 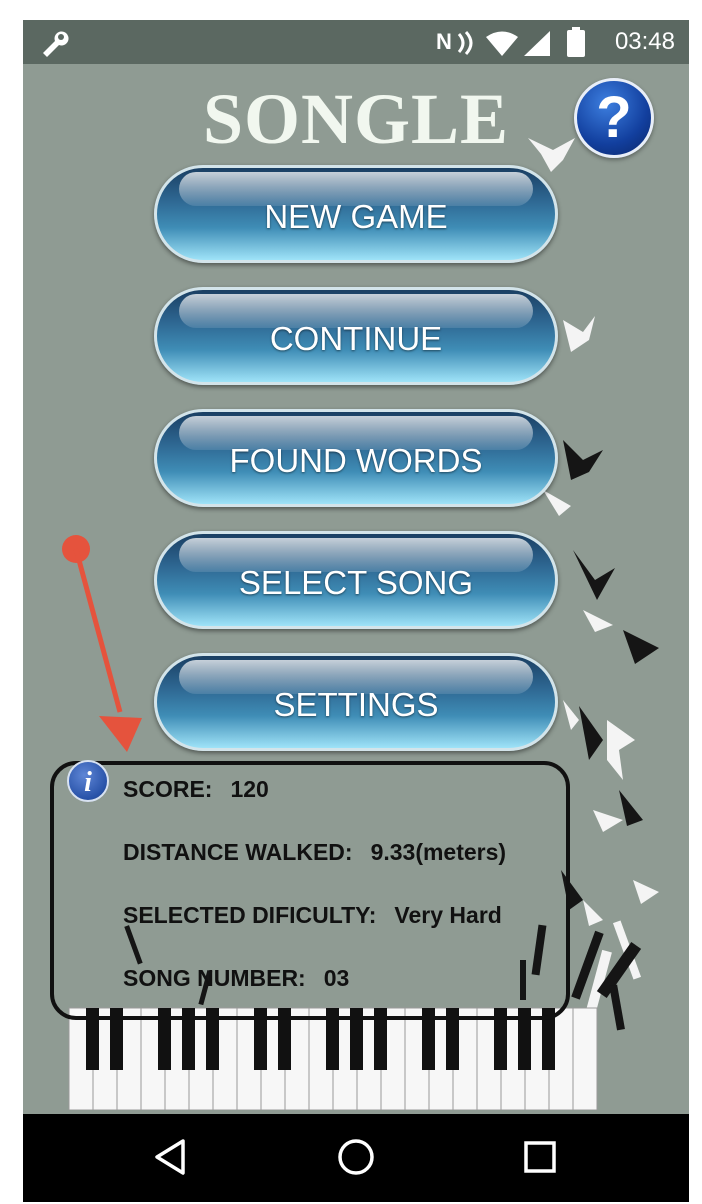 I want to click on settings-button: SETTINGS, so click(x=356, y=702).